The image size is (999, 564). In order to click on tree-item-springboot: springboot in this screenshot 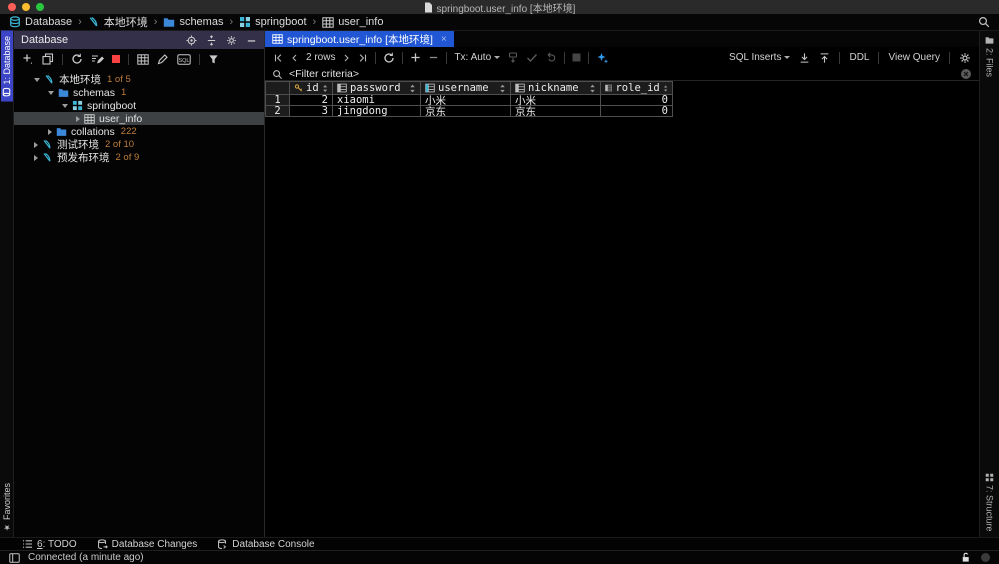, I will do `click(139, 105)`.